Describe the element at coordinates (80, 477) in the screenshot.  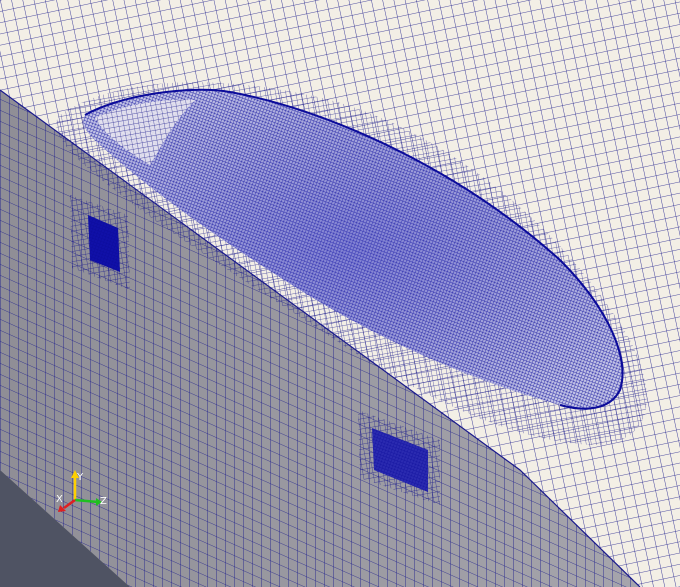
I see `axis-y-label: Y` at that location.